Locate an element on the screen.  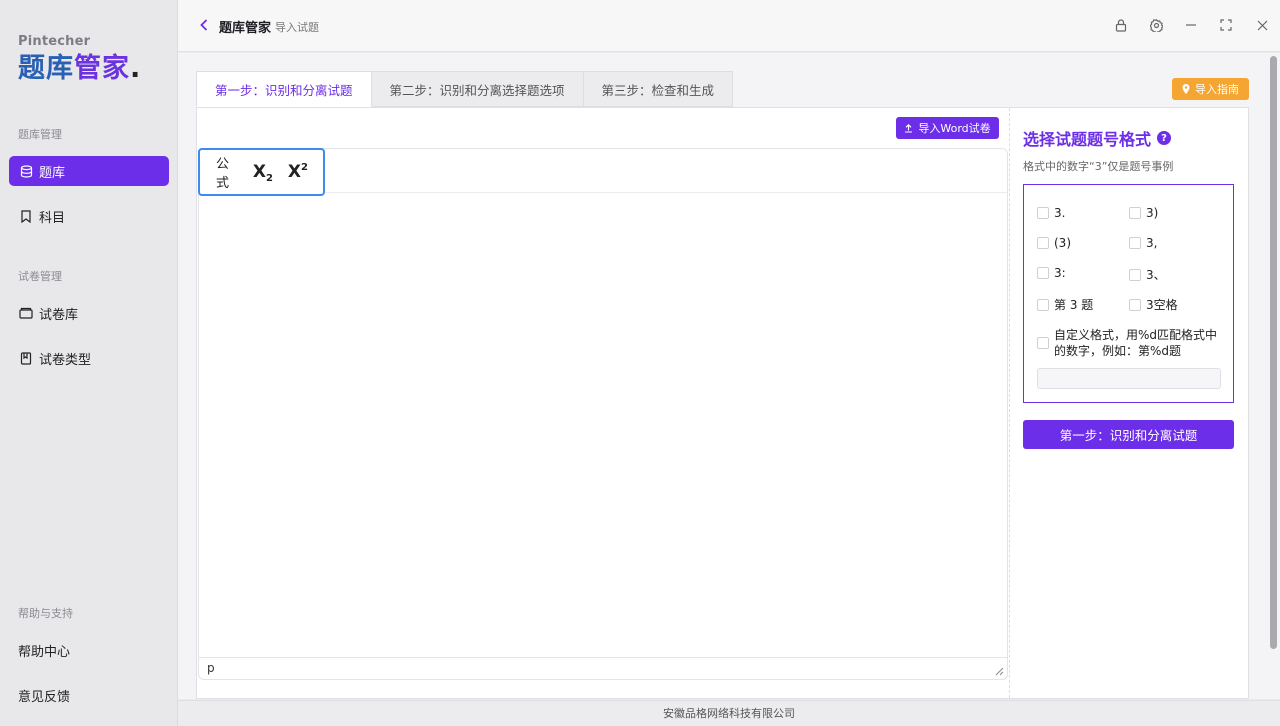
format-option-label: 3) is located at coordinates (1152, 213).